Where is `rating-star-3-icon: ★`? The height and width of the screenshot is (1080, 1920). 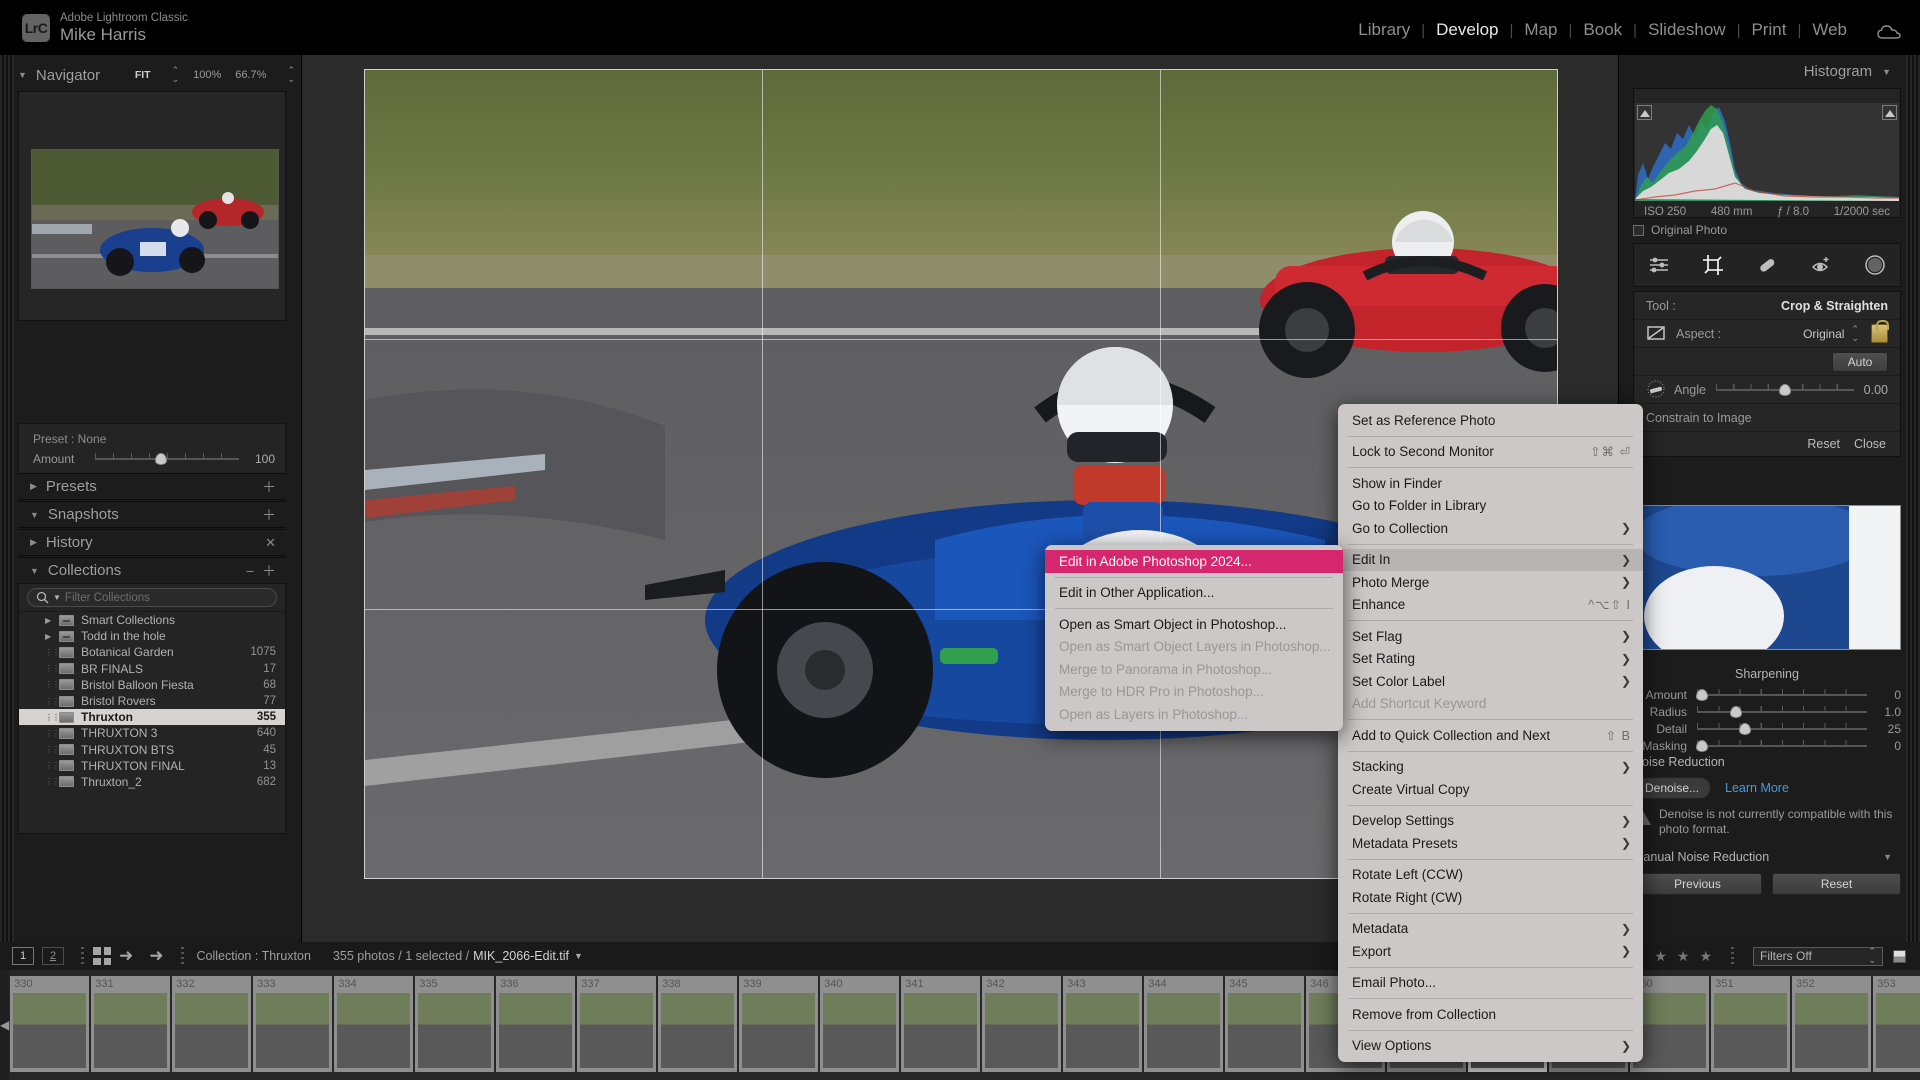
rating-star-3-icon: ★ is located at coordinates (1683, 956).